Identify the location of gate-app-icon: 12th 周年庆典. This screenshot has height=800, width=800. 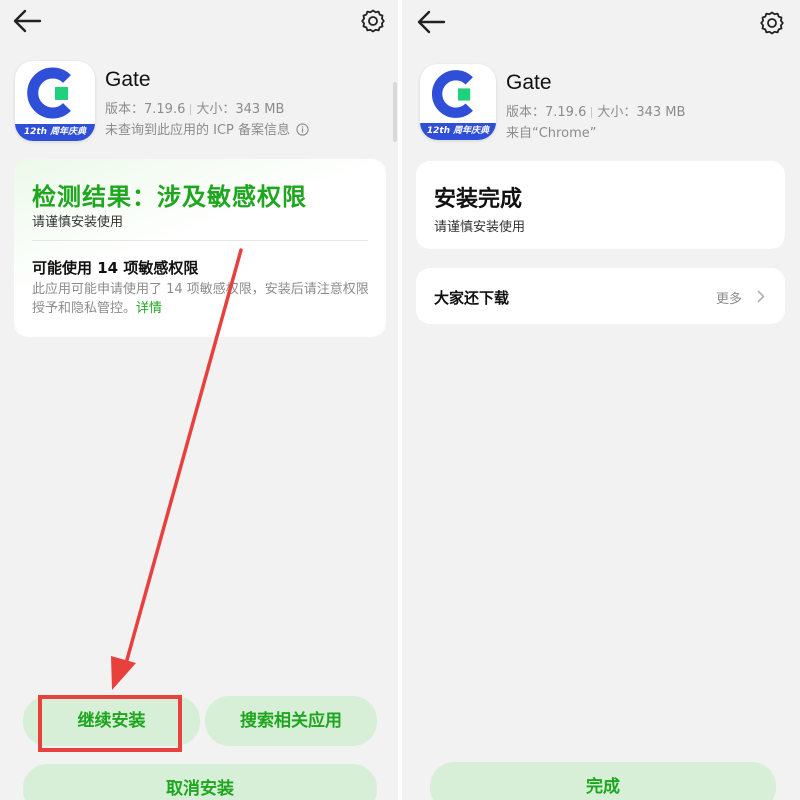
(458, 102).